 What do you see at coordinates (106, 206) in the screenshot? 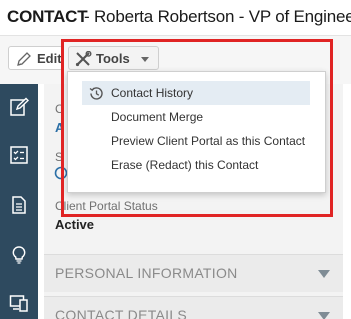
I see `portal-status-label: Client Portal Status` at bounding box center [106, 206].